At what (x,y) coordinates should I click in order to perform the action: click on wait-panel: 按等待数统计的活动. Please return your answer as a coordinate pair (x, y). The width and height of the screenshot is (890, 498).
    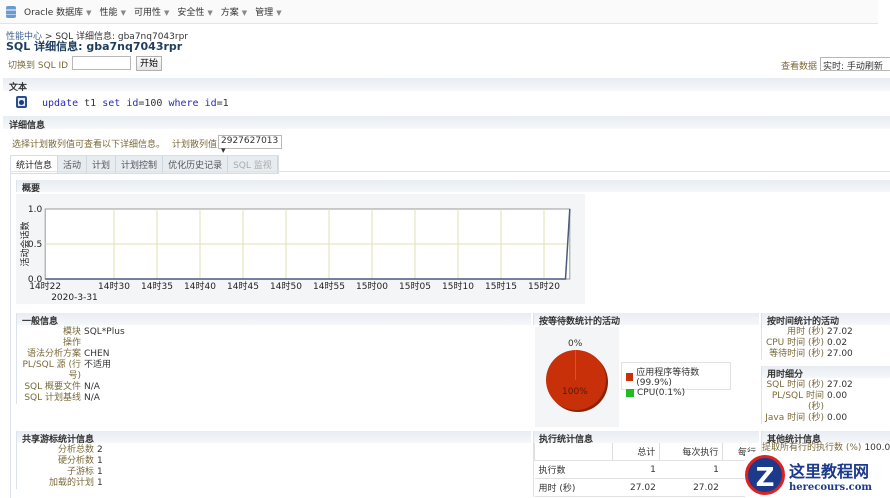
    Looking at the image, I should click on (646, 320).